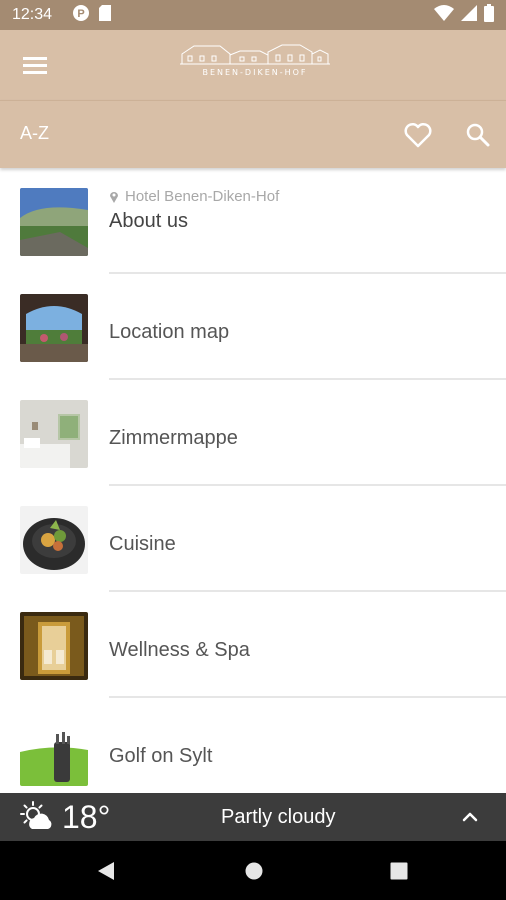 This screenshot has height=900, width=506. Describe the element at coordinates (148, 221) in the screenshot. I see `about-us-label: About us` at that location.